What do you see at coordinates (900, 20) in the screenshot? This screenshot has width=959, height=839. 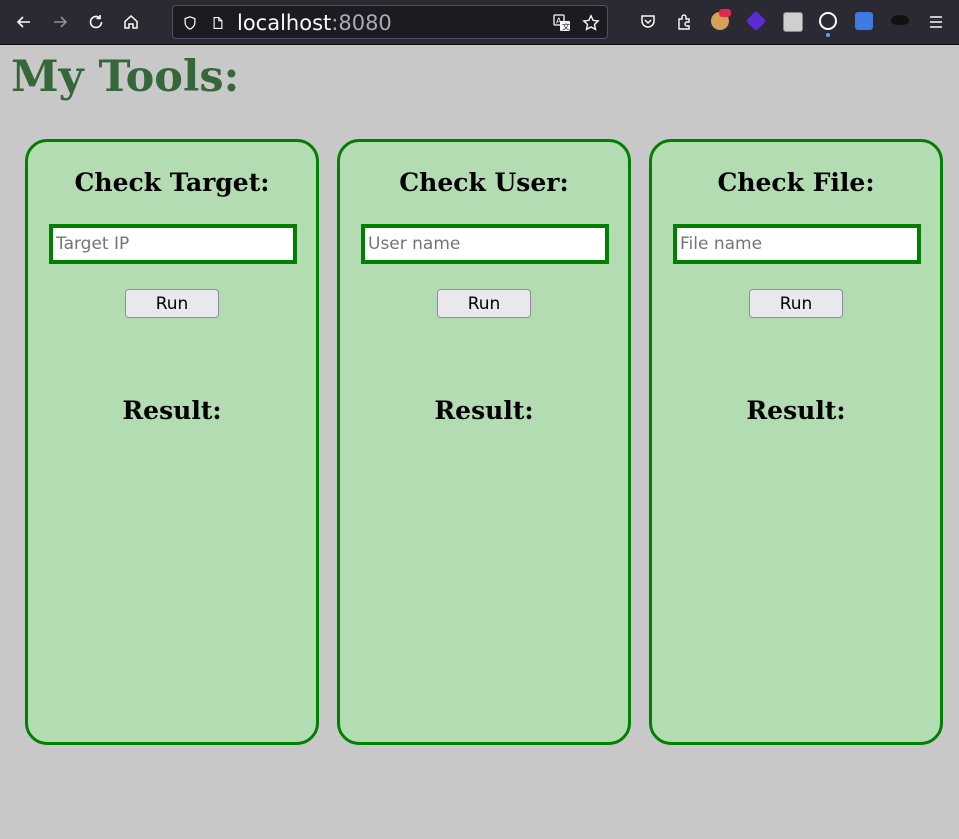 I see `hat-icon` at bounding box center [900, 20].